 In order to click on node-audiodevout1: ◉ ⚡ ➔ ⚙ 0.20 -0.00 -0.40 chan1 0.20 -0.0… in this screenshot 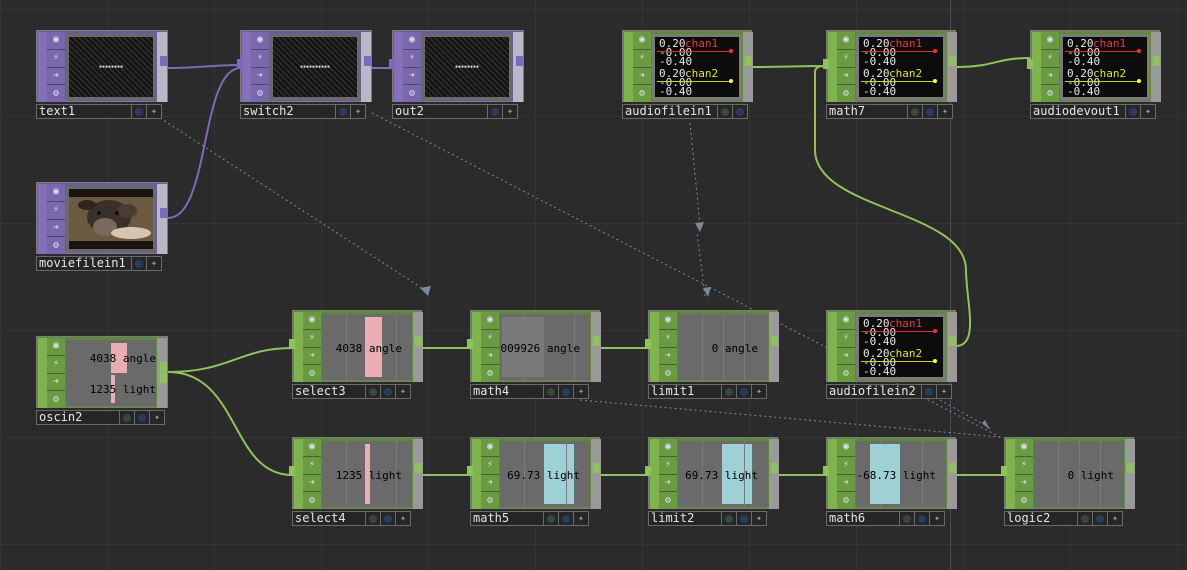, I will do `click(1094, 75)`.